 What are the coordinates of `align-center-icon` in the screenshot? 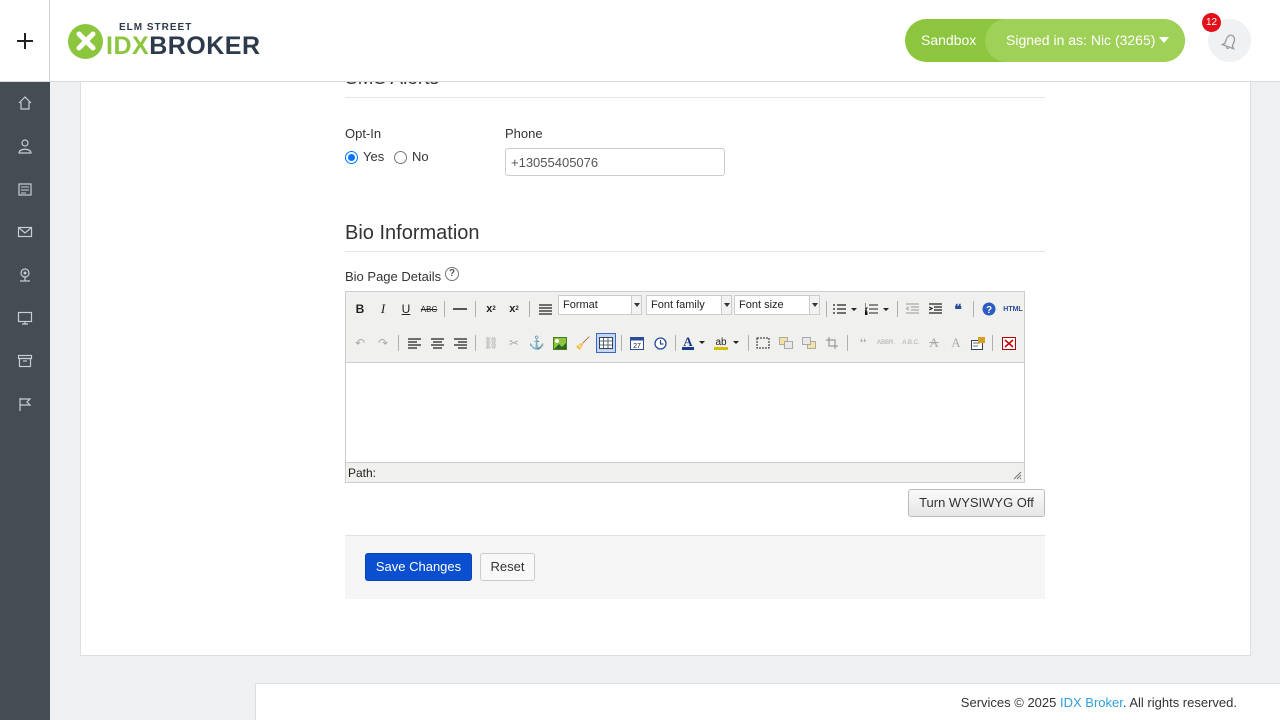 It's located at (437, 343).